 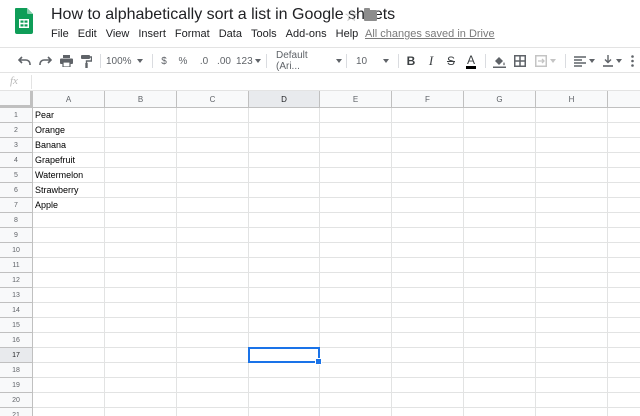 I want to click on cell-a4: Grapefruit, so click(x=55, y=160).